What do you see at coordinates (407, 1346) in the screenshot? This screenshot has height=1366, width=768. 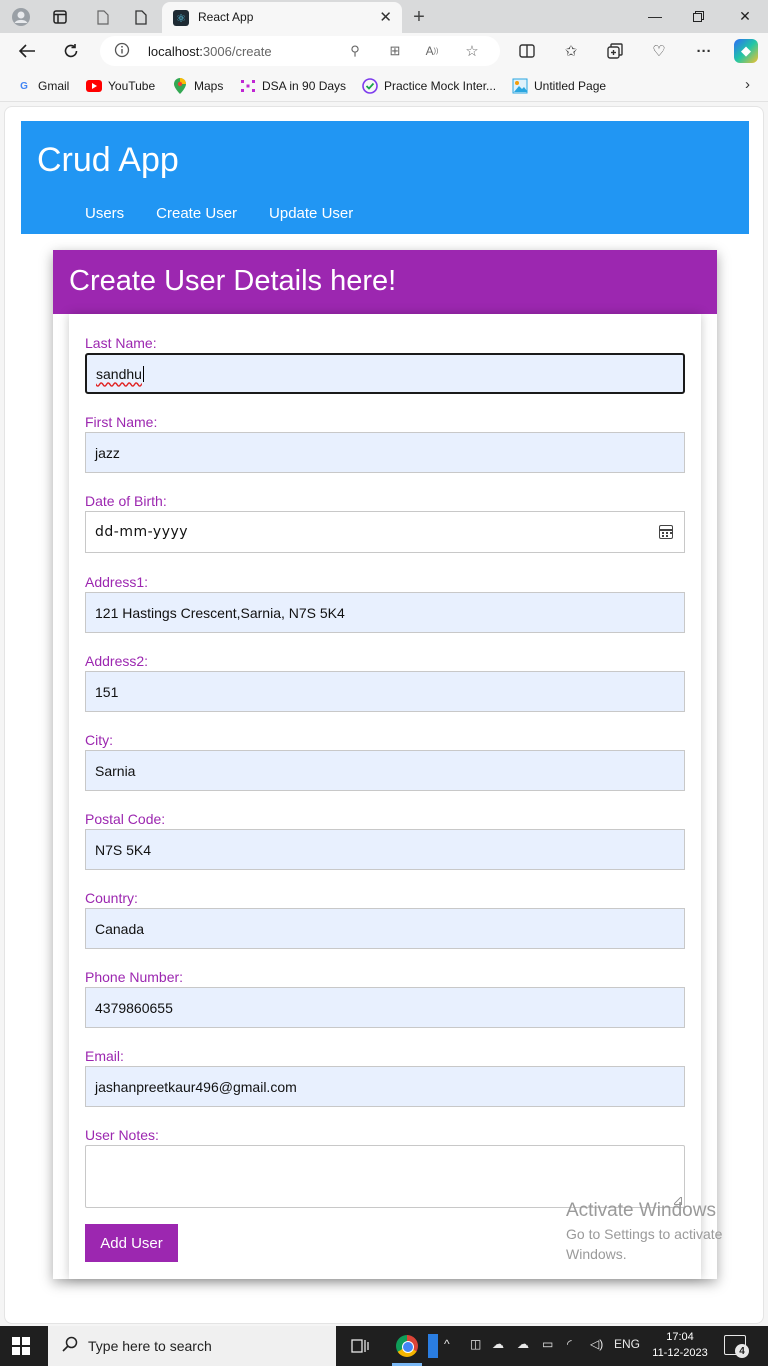 I see `chrome-icon` at bounding box center [407, 1346].